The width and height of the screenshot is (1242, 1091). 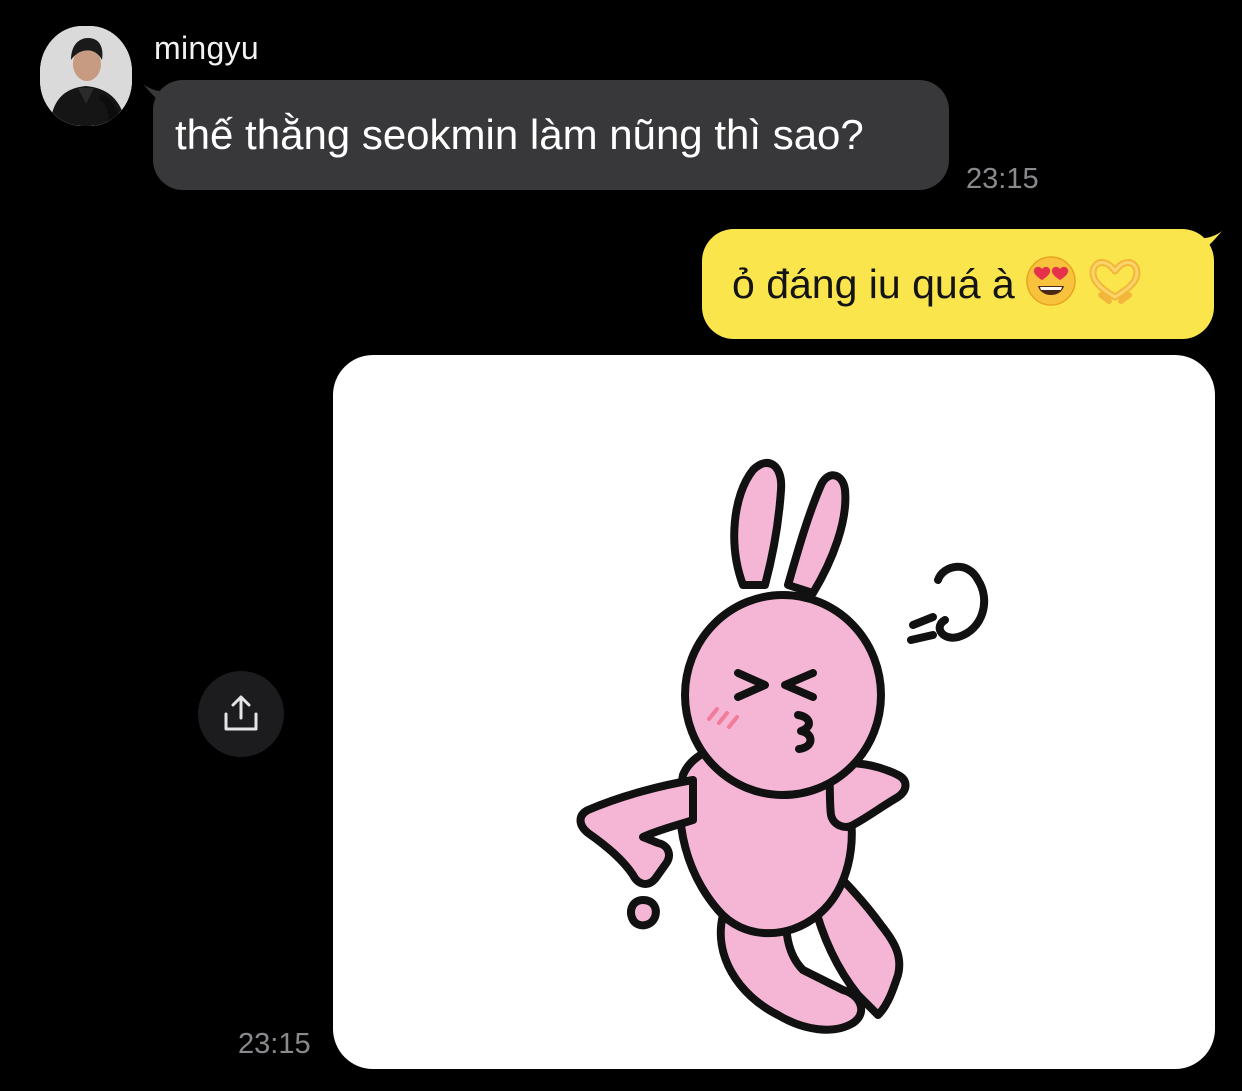 What do you see at coordinates (86, 76) in the screenshot?
I see `sender-avatar` at bounding box center [86, 76].